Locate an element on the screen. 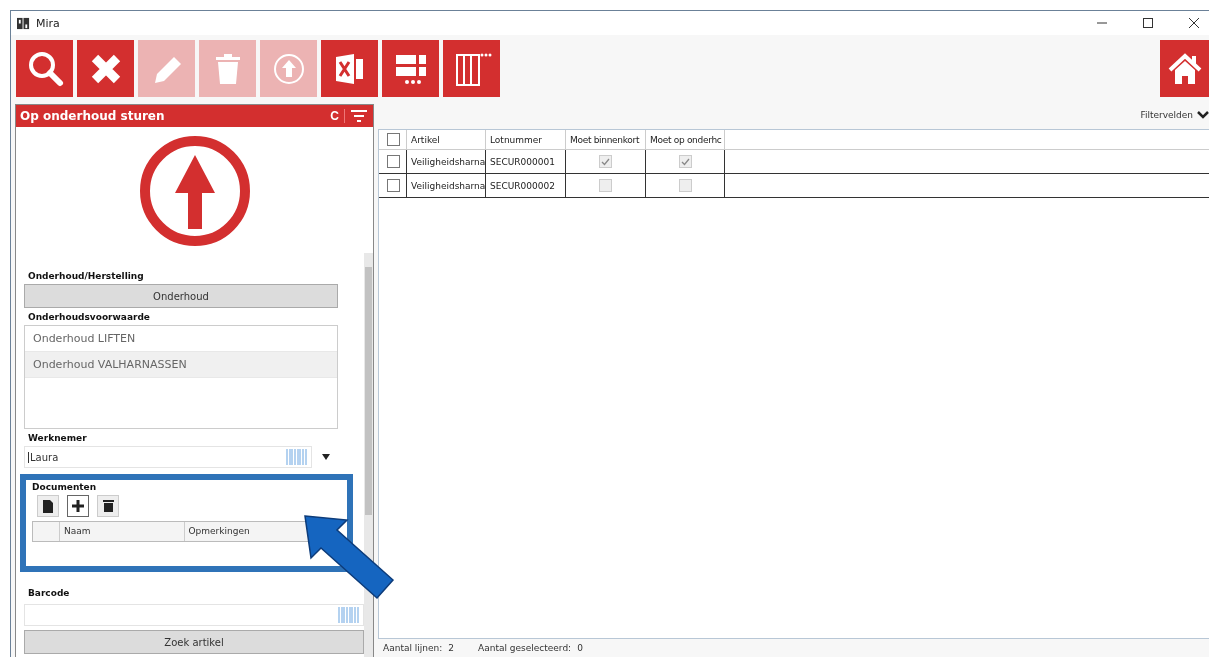 The height and width of the screenshot is (657, 1209). column-header: Moet binnenkort is located at coordinates (606, 139).